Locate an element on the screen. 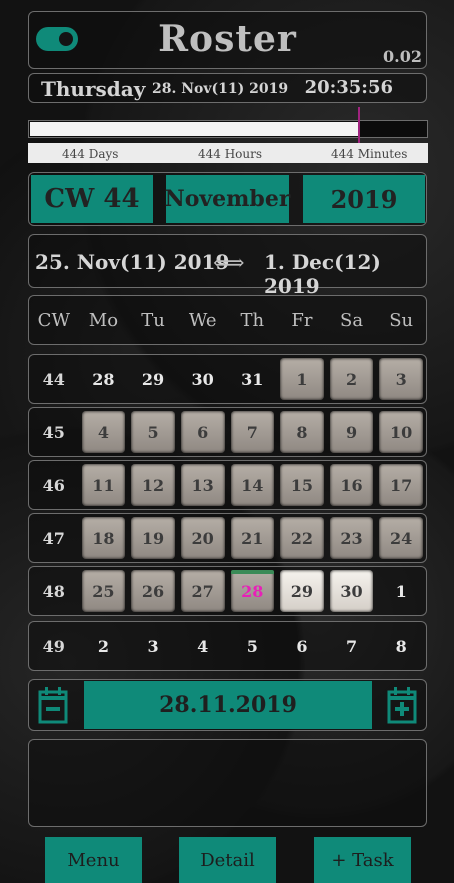 This screenshot has width=454, height=883. day-number: 12 is located at coordinates (153, 485).